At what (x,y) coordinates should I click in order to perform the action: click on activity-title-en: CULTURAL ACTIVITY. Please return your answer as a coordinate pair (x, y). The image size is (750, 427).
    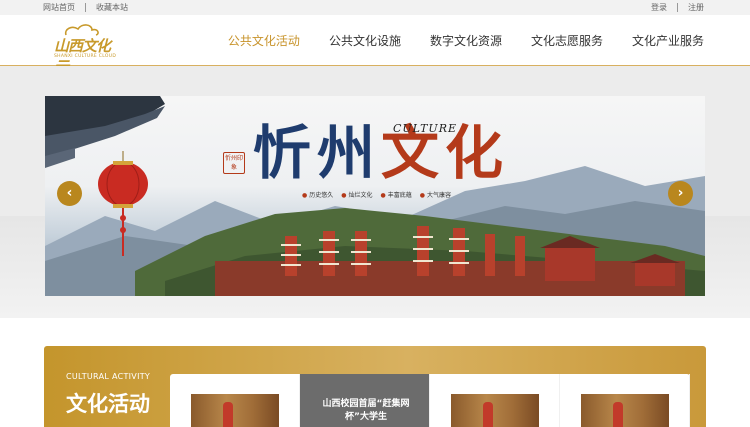
    Looking at the image, I should click on (108, 376).